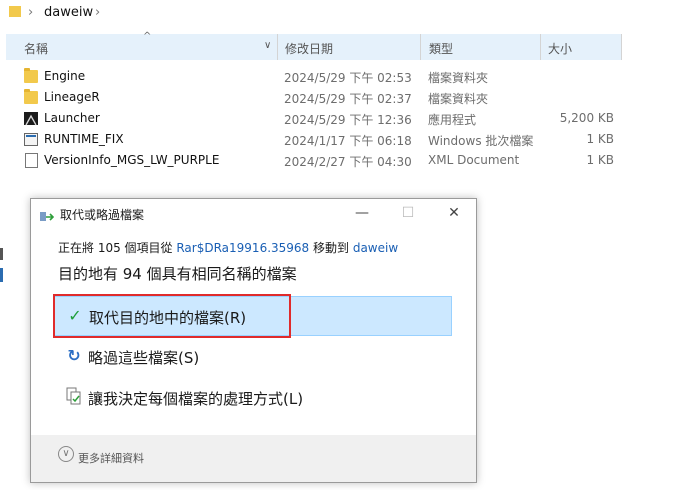  Describe the element at coordinates (177, 274) in the screenshot. I see `conflict-headline: 目的地有 94 個具有相同名稱的檔案` at that location.